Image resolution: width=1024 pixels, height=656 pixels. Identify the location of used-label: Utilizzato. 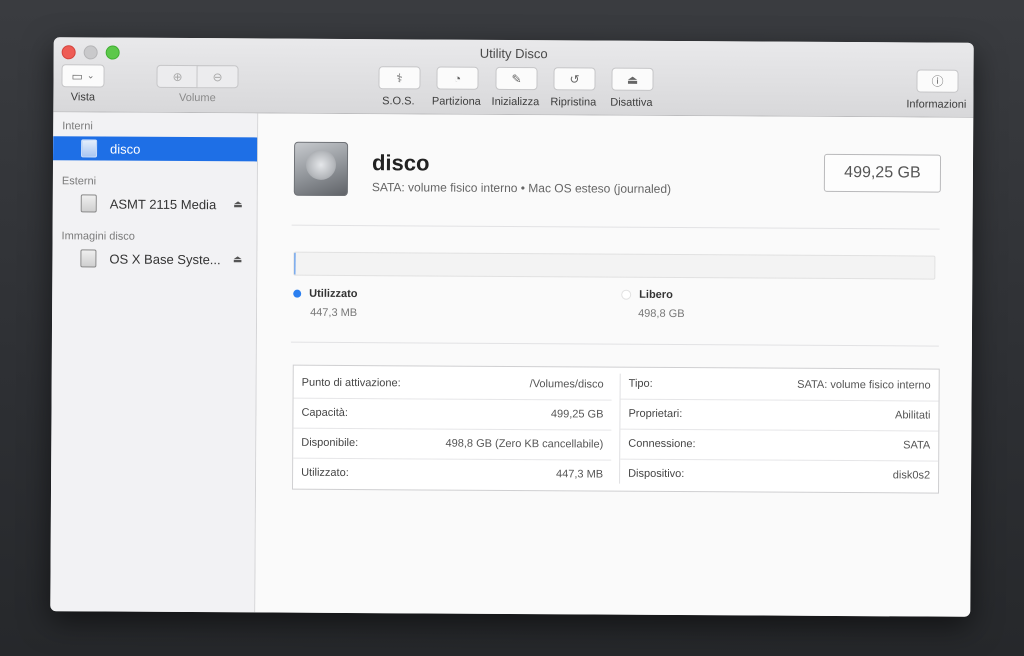
(333, 294).